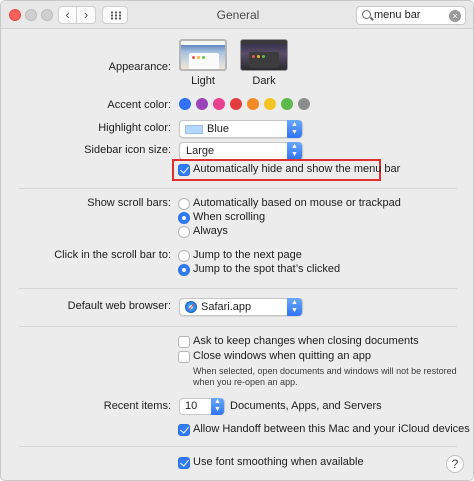 Image resolution: width=474 pixels, height=481 pixels. I want to click on highlight-color-label: Highlight color:, so click(134, 128).